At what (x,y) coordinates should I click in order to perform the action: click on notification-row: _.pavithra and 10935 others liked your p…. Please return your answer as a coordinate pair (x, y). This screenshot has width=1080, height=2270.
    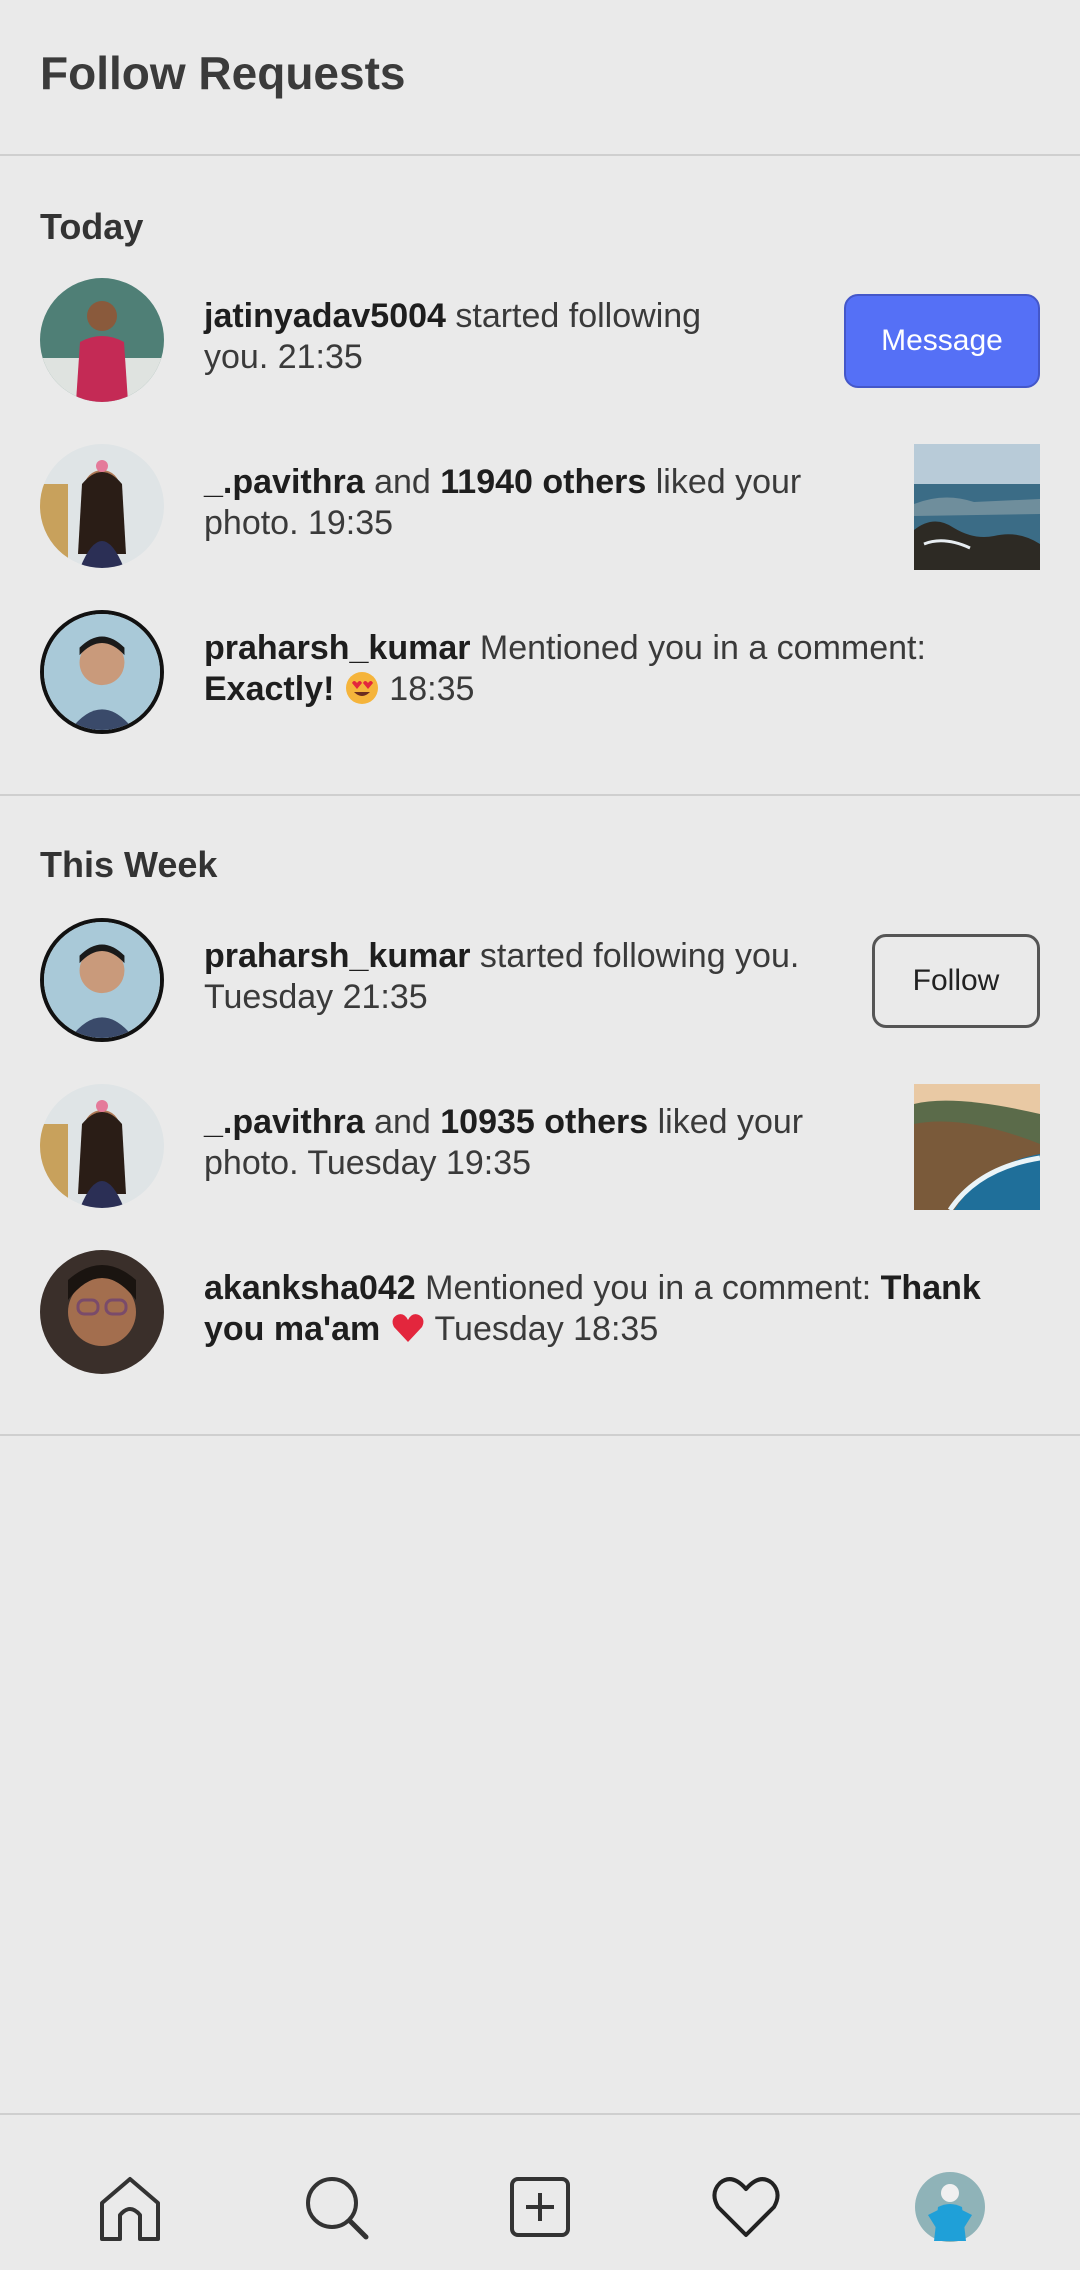
    Looking at the image, I should click on (540, 1148).